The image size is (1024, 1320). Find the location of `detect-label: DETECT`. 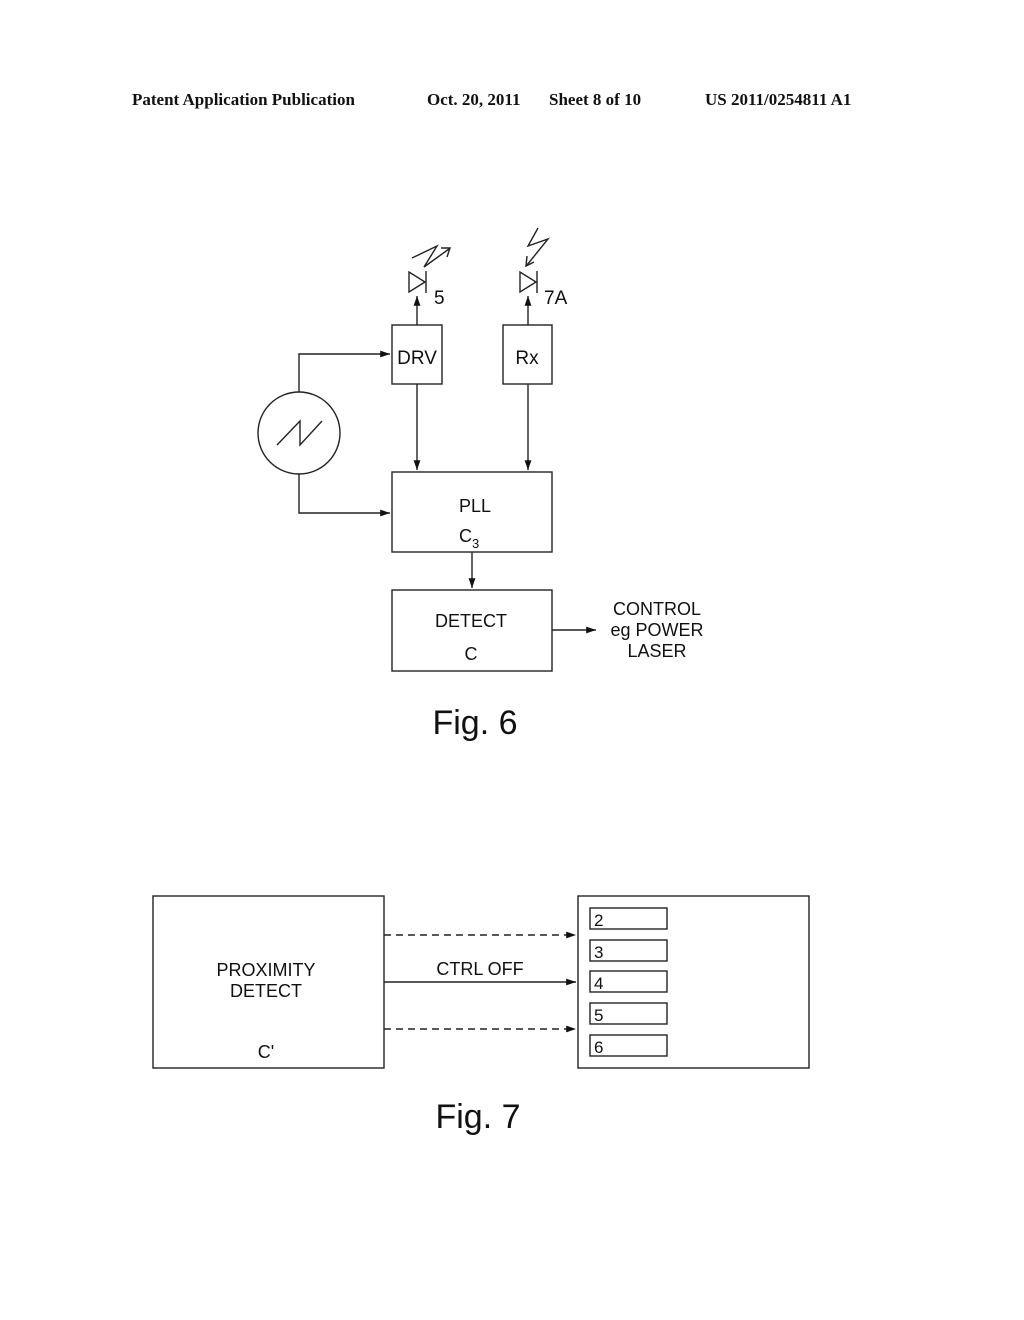

detect-label: DETECT is located at coordinates (471, 621).